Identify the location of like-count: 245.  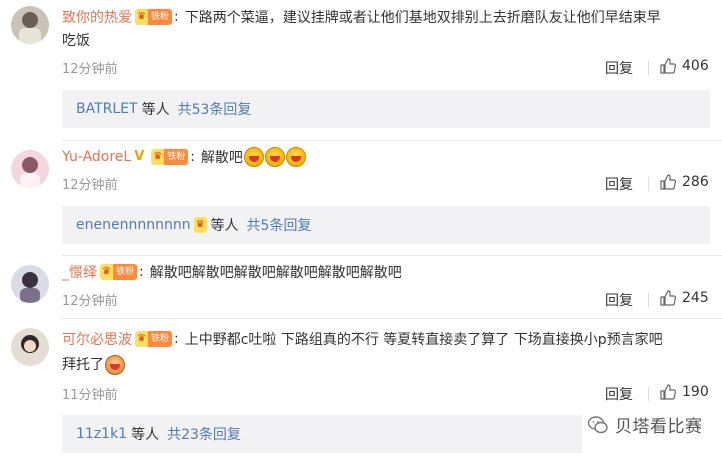
(695, 298).